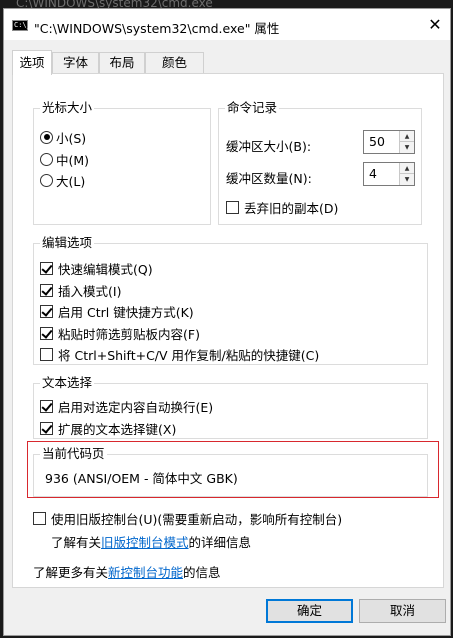 Image resolution: width=453 pixels, height=638 pixels. I want to click on buffer-size-value: 50, so click(377, 141).